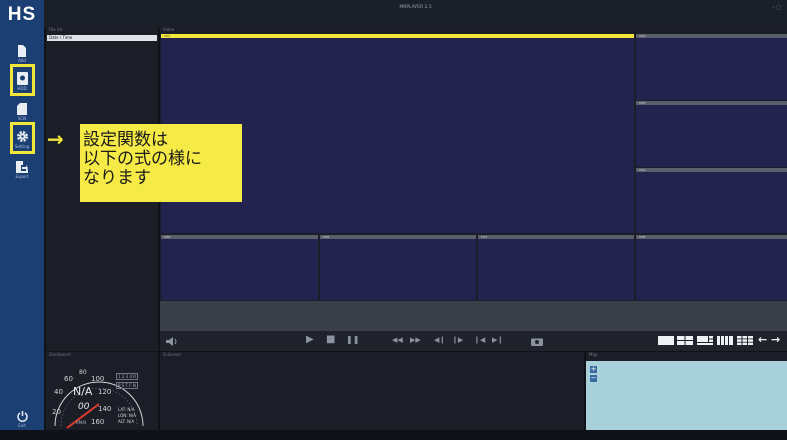 Image resolution: width=787 pixels, height=440 pixels. Describe the element at coordinates (169, 29) in the screenshot. I see `video-header: Video` at that location.